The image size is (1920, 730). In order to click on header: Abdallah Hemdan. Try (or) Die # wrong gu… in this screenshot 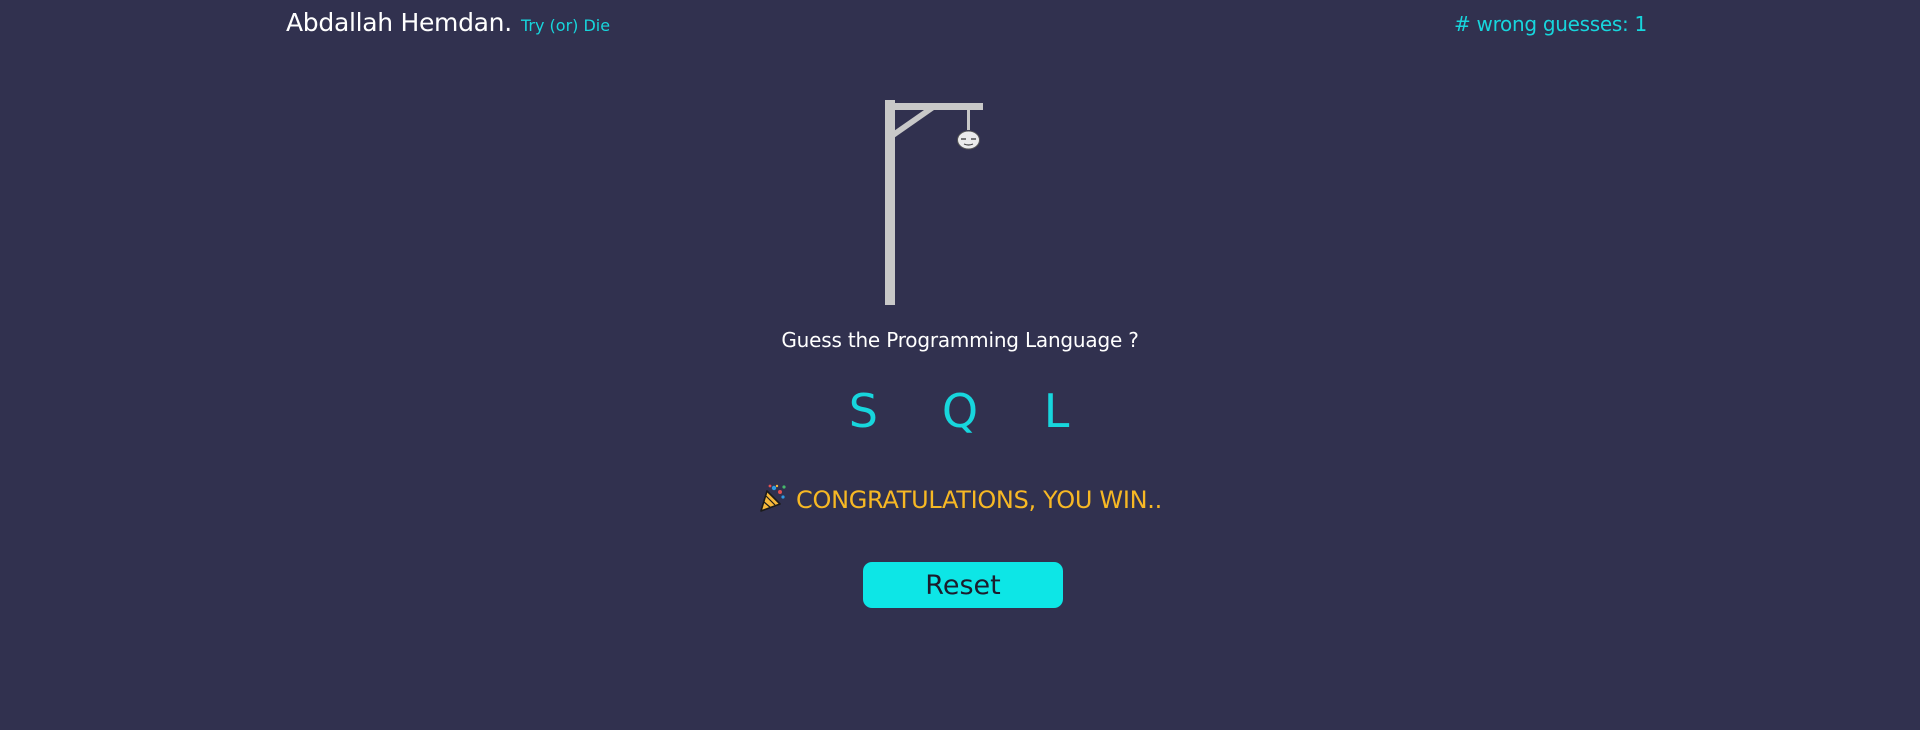, I will do `click(960, 25)`.